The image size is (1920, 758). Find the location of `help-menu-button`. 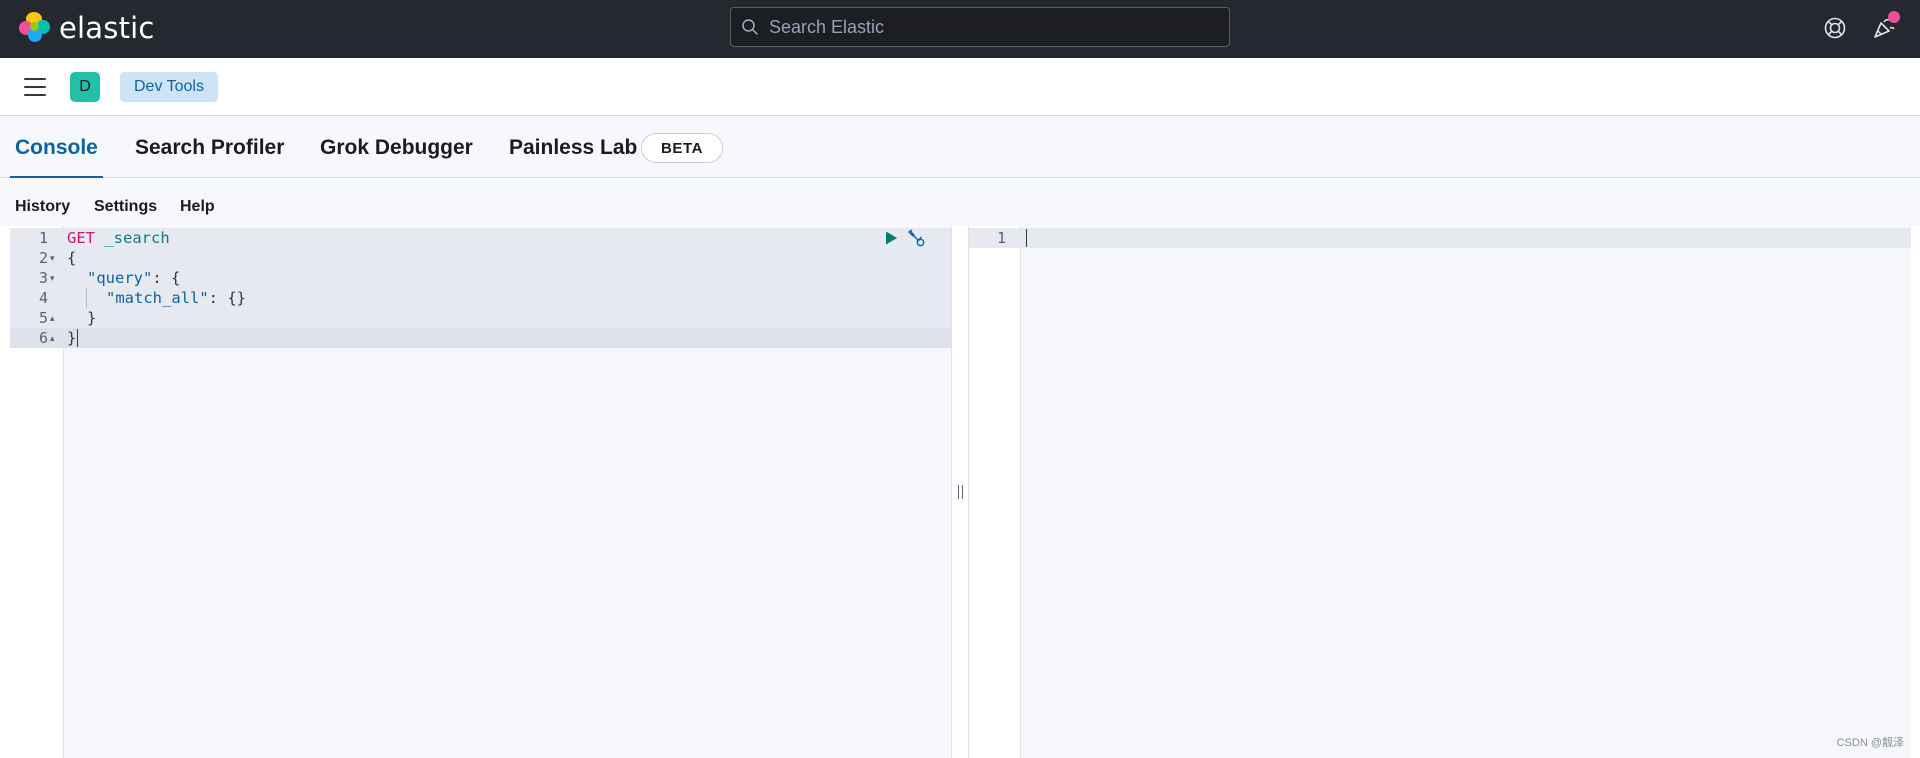

help-menu-button is located at coordinates (1835, 28).